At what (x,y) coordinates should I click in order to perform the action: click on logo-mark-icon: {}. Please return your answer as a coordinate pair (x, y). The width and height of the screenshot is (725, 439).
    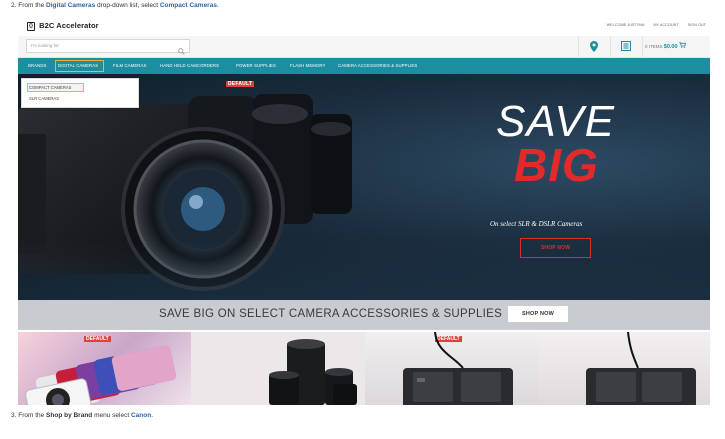
    Looking at the image, I should click on (31, 26).